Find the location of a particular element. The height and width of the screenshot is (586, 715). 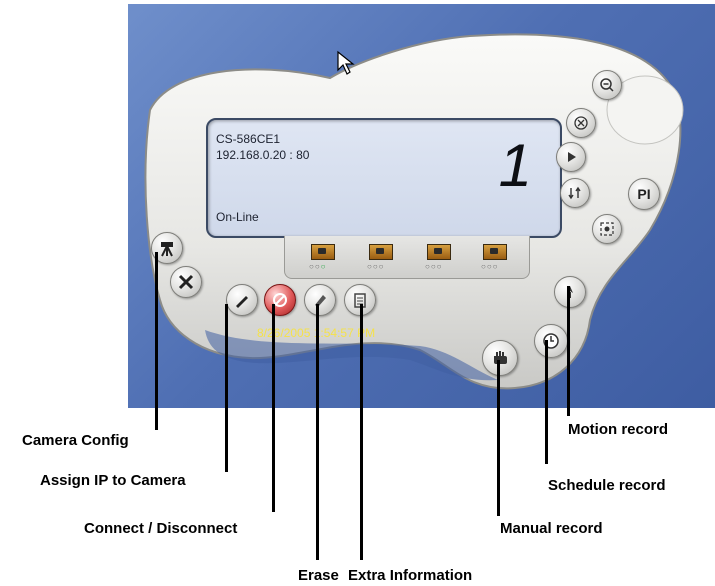

connect-disconnect-button is located at coordinates (280, 300).